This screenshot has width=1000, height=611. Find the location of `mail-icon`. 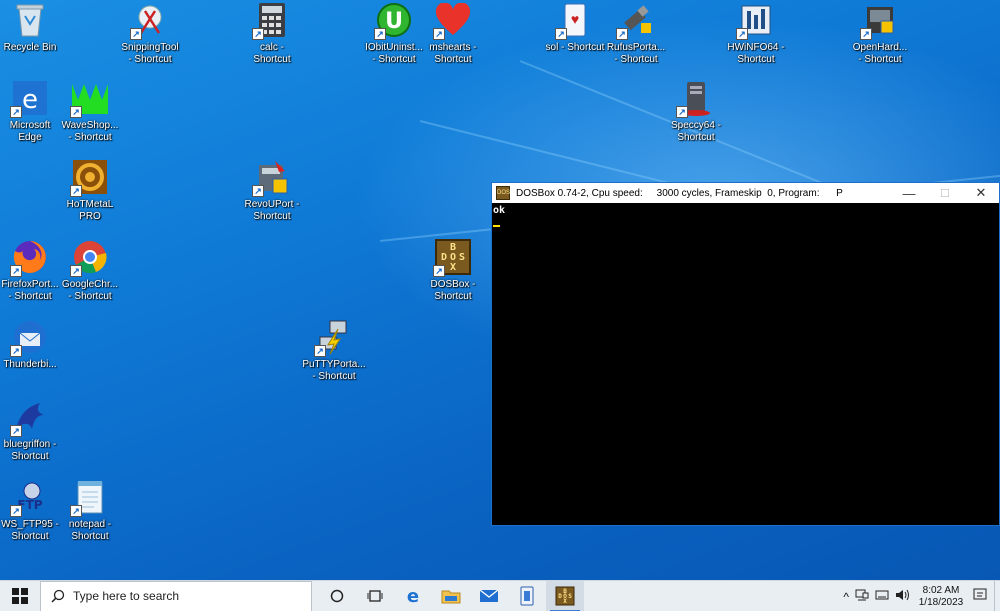

mail-icon is located at coordinates (489, 595).